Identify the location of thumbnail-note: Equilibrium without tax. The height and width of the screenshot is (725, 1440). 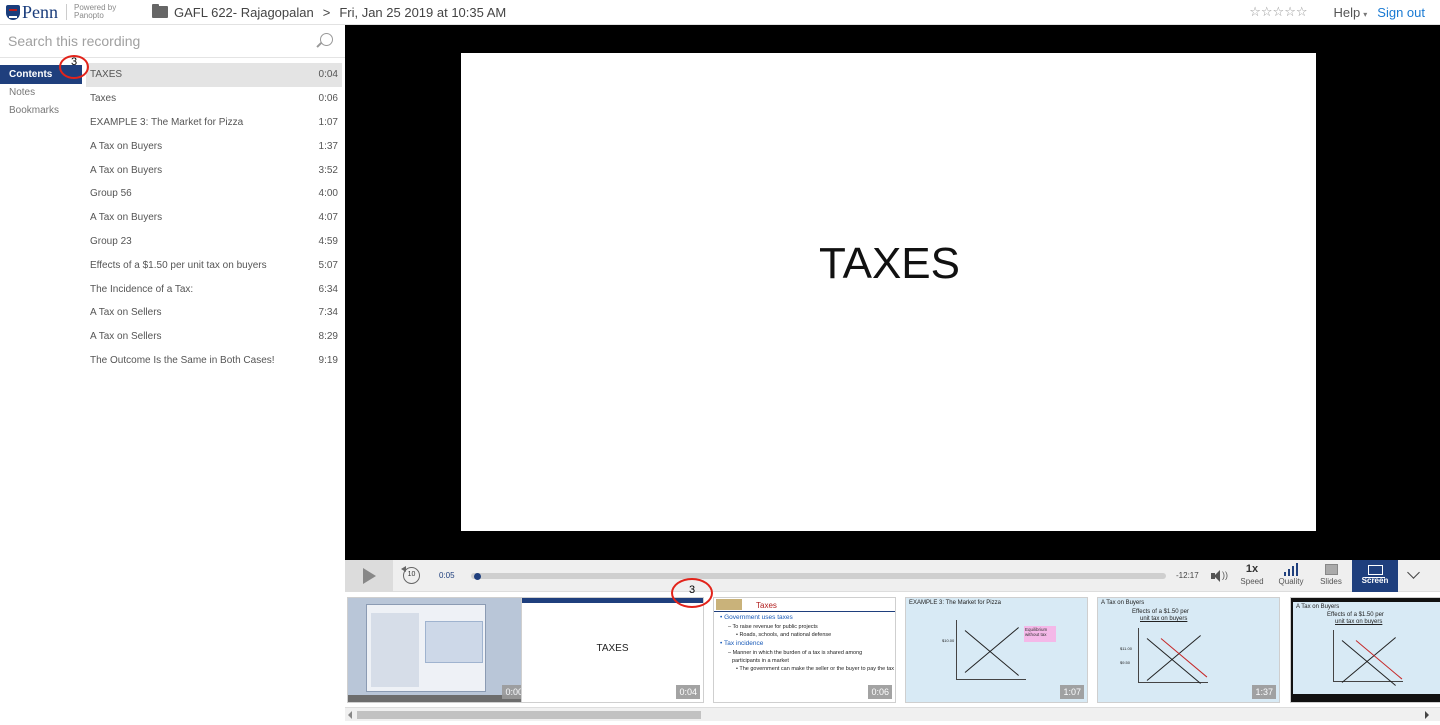
(1040, 634).